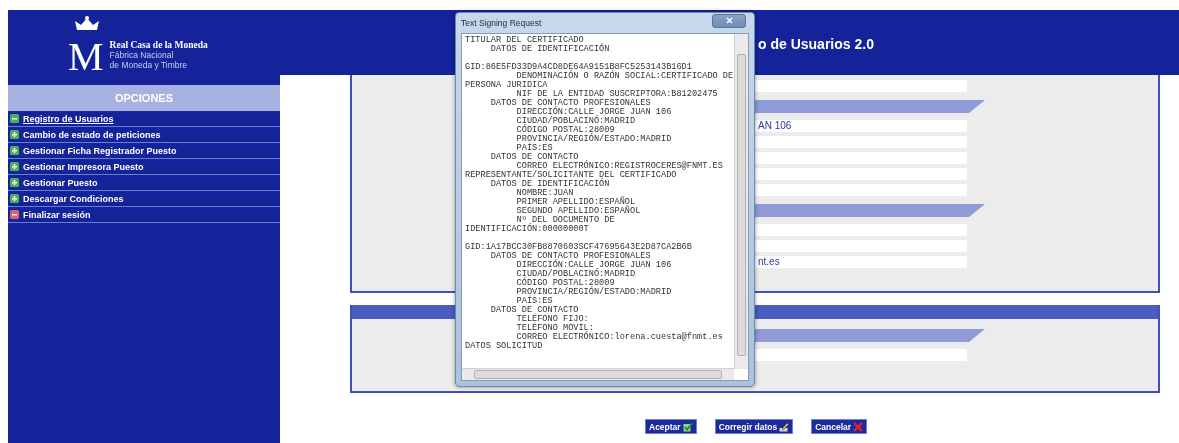 This screenshot has width=1179, height=443. What do you see at coordinates (144, 199) in the screenshot?
I see `menu-item: Descargar Condiciones` at bounding box center [144, 199].